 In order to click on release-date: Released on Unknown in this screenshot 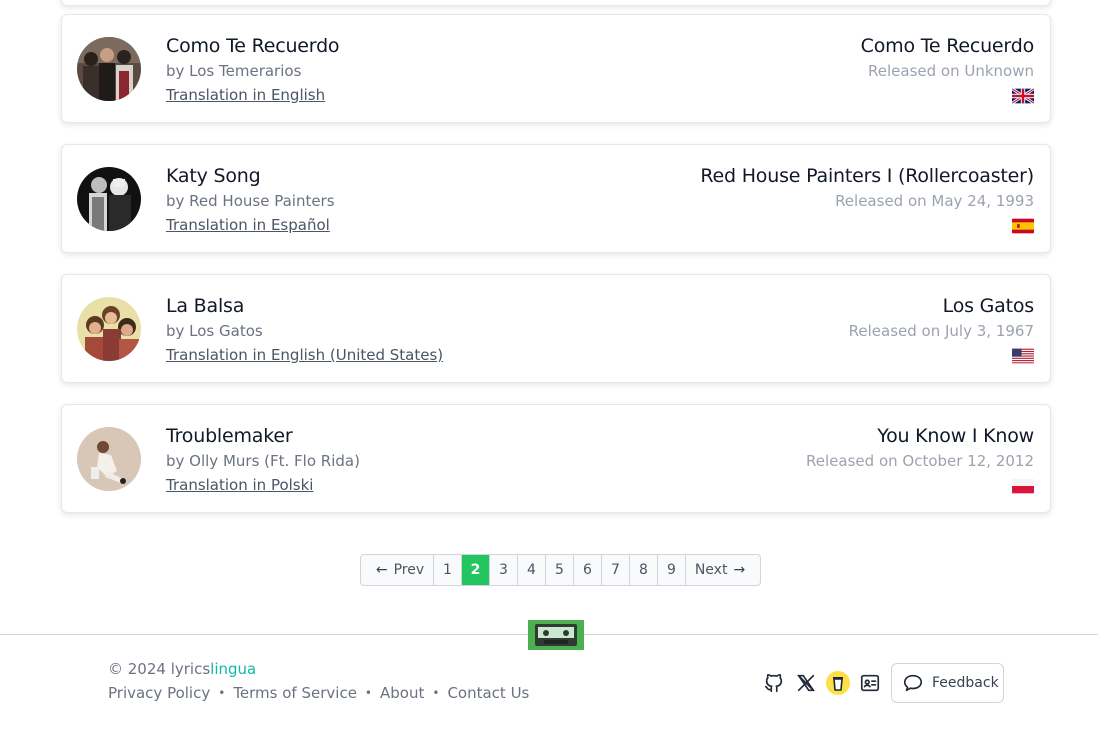, I will do `click(951, 71)`.